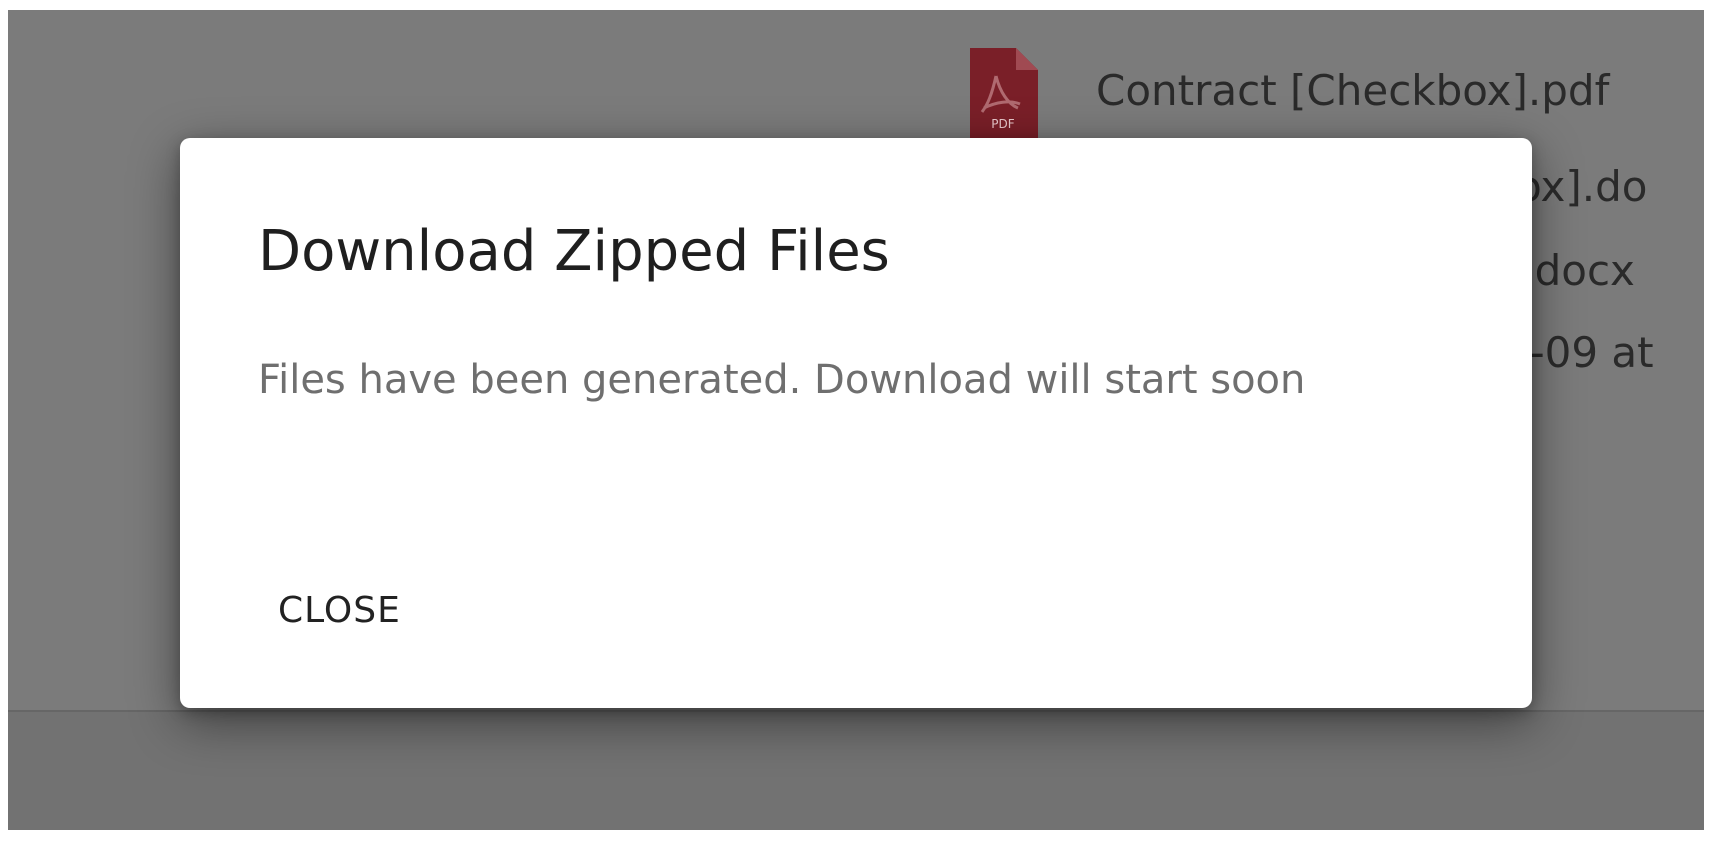 The image size is (1712, 842). What do you see at coordinates (574, 251) in the screenshot?
I see `dialog-title: Download Zipped Files` at bounding box center [574, 251].